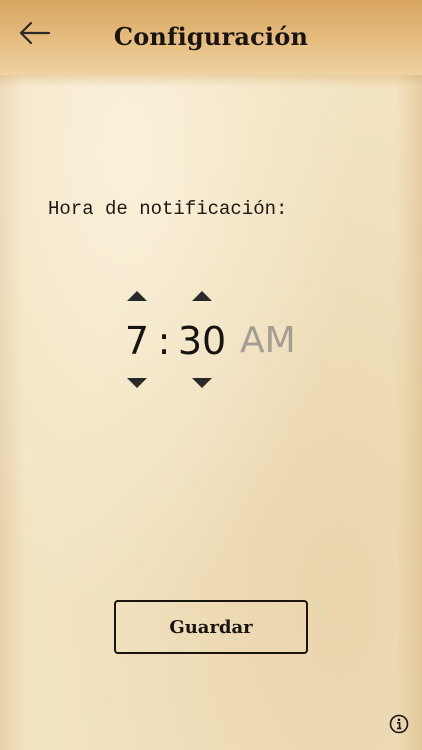 This screenshot has height=750, width=422. Describe the element at coordinates (168, 209) in the screenshot. I see `notification-time-label: Hora de notificación:` at that location.